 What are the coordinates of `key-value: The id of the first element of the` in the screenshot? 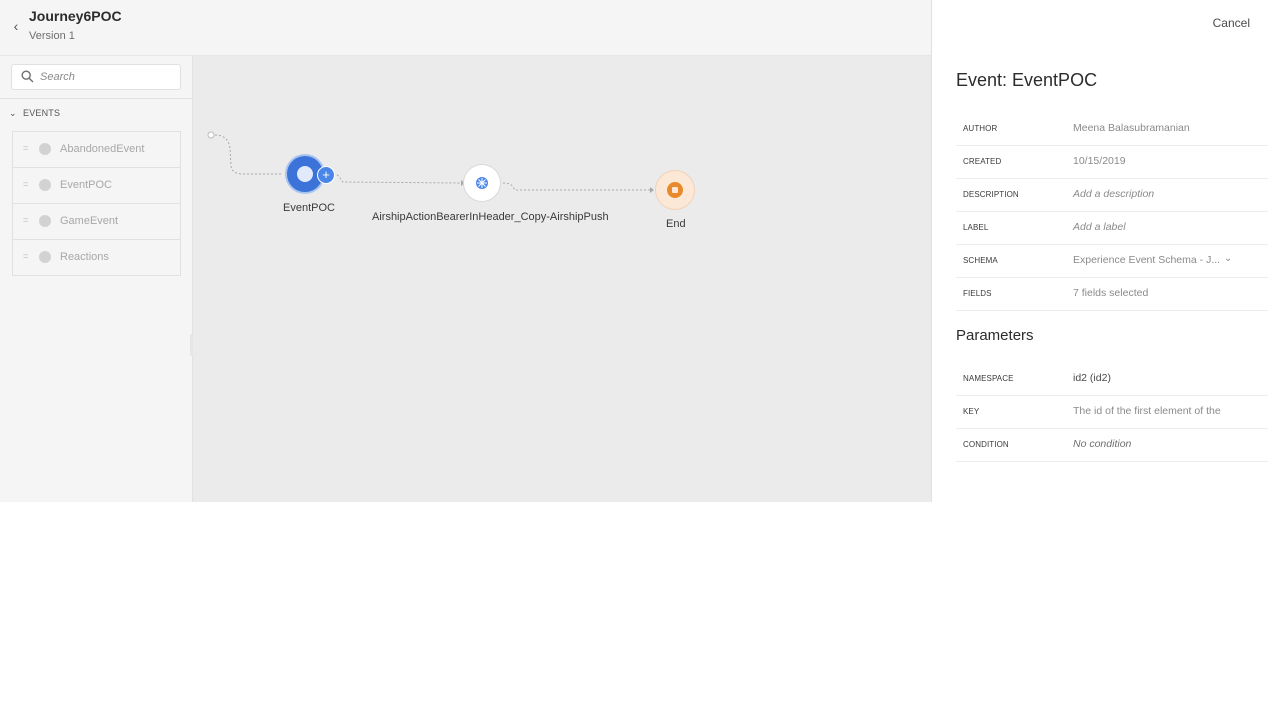 It's located at (1147, 411).